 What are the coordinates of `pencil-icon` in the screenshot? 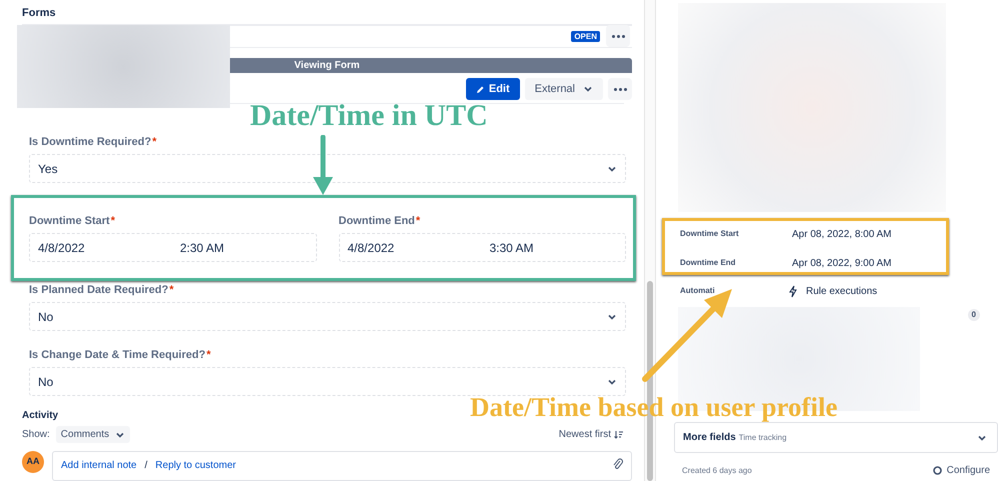 It's located at (480, 89).